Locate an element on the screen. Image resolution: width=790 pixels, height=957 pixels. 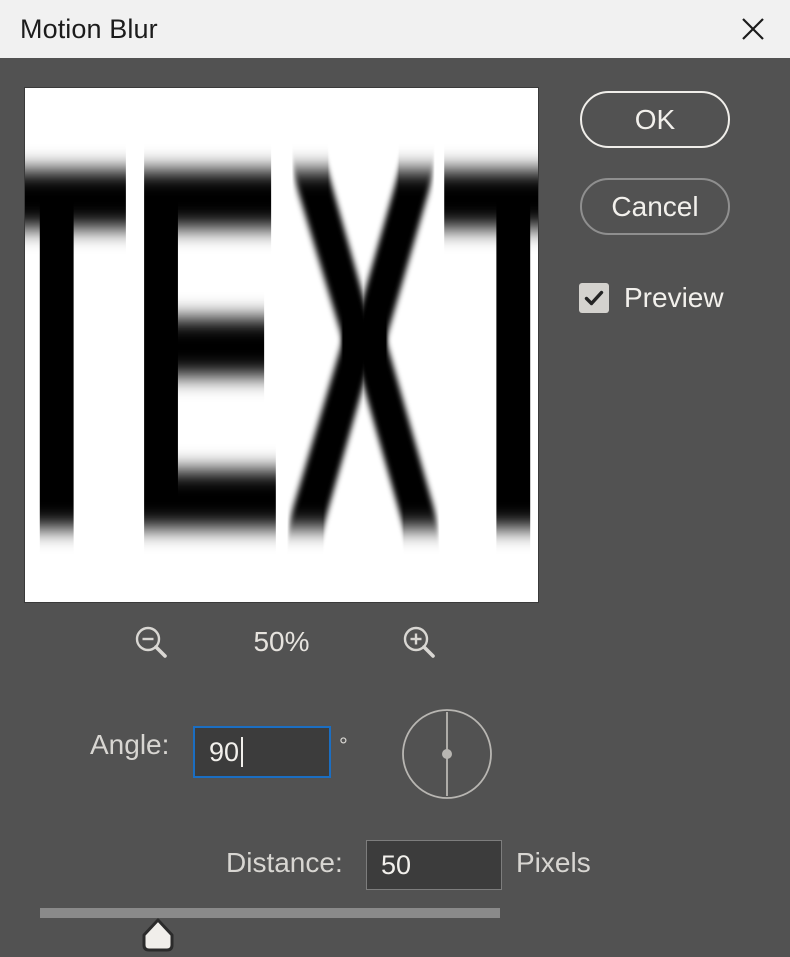
angle-dial-icon is located at coordinates (447, 754).